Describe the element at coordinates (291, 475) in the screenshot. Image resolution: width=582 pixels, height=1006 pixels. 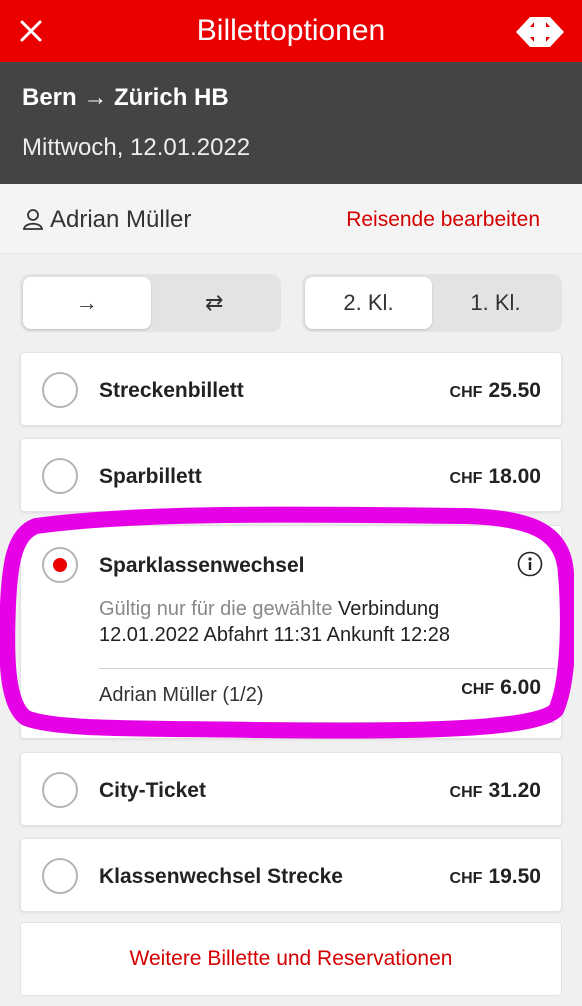
I see `ticket-option-sparbillett: Sparbillett CHF 18.00` at that location.